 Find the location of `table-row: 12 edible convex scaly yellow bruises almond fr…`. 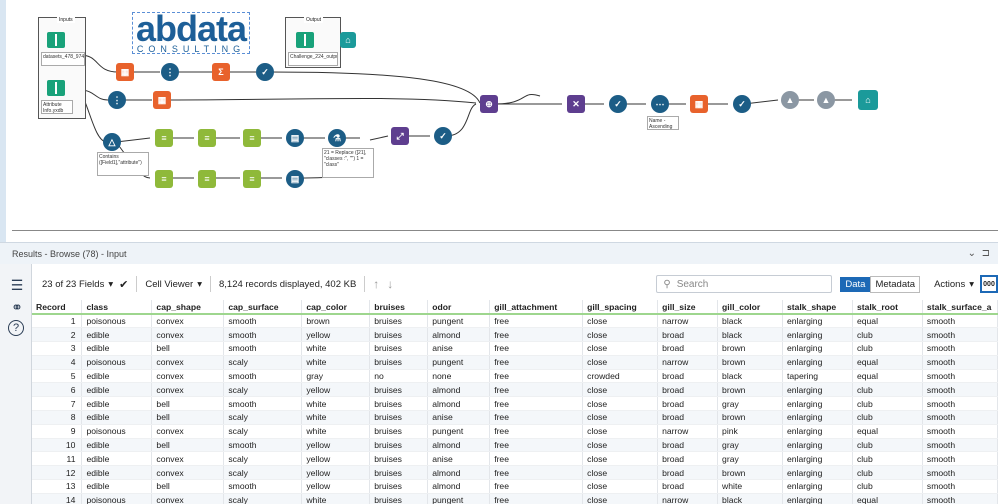

table-row: 12 edible convex scaly yellow bruises almond fr… is located at coordinates (515, 473).